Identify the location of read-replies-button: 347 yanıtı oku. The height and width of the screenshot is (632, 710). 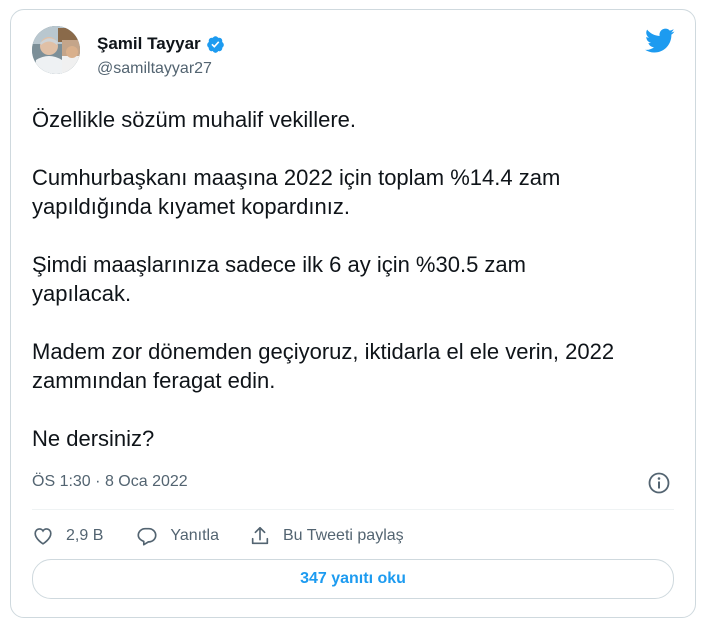
(353, 579).